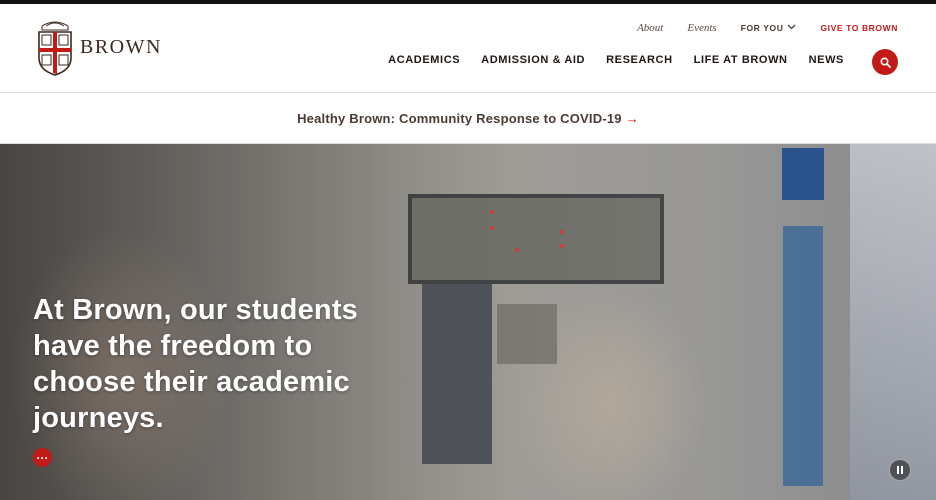  What do you see at coordinates (859, 28) in the screenshot?
I see `give-to-brown-link: GIVE TO BROWN` at bounding box center [859, 28].